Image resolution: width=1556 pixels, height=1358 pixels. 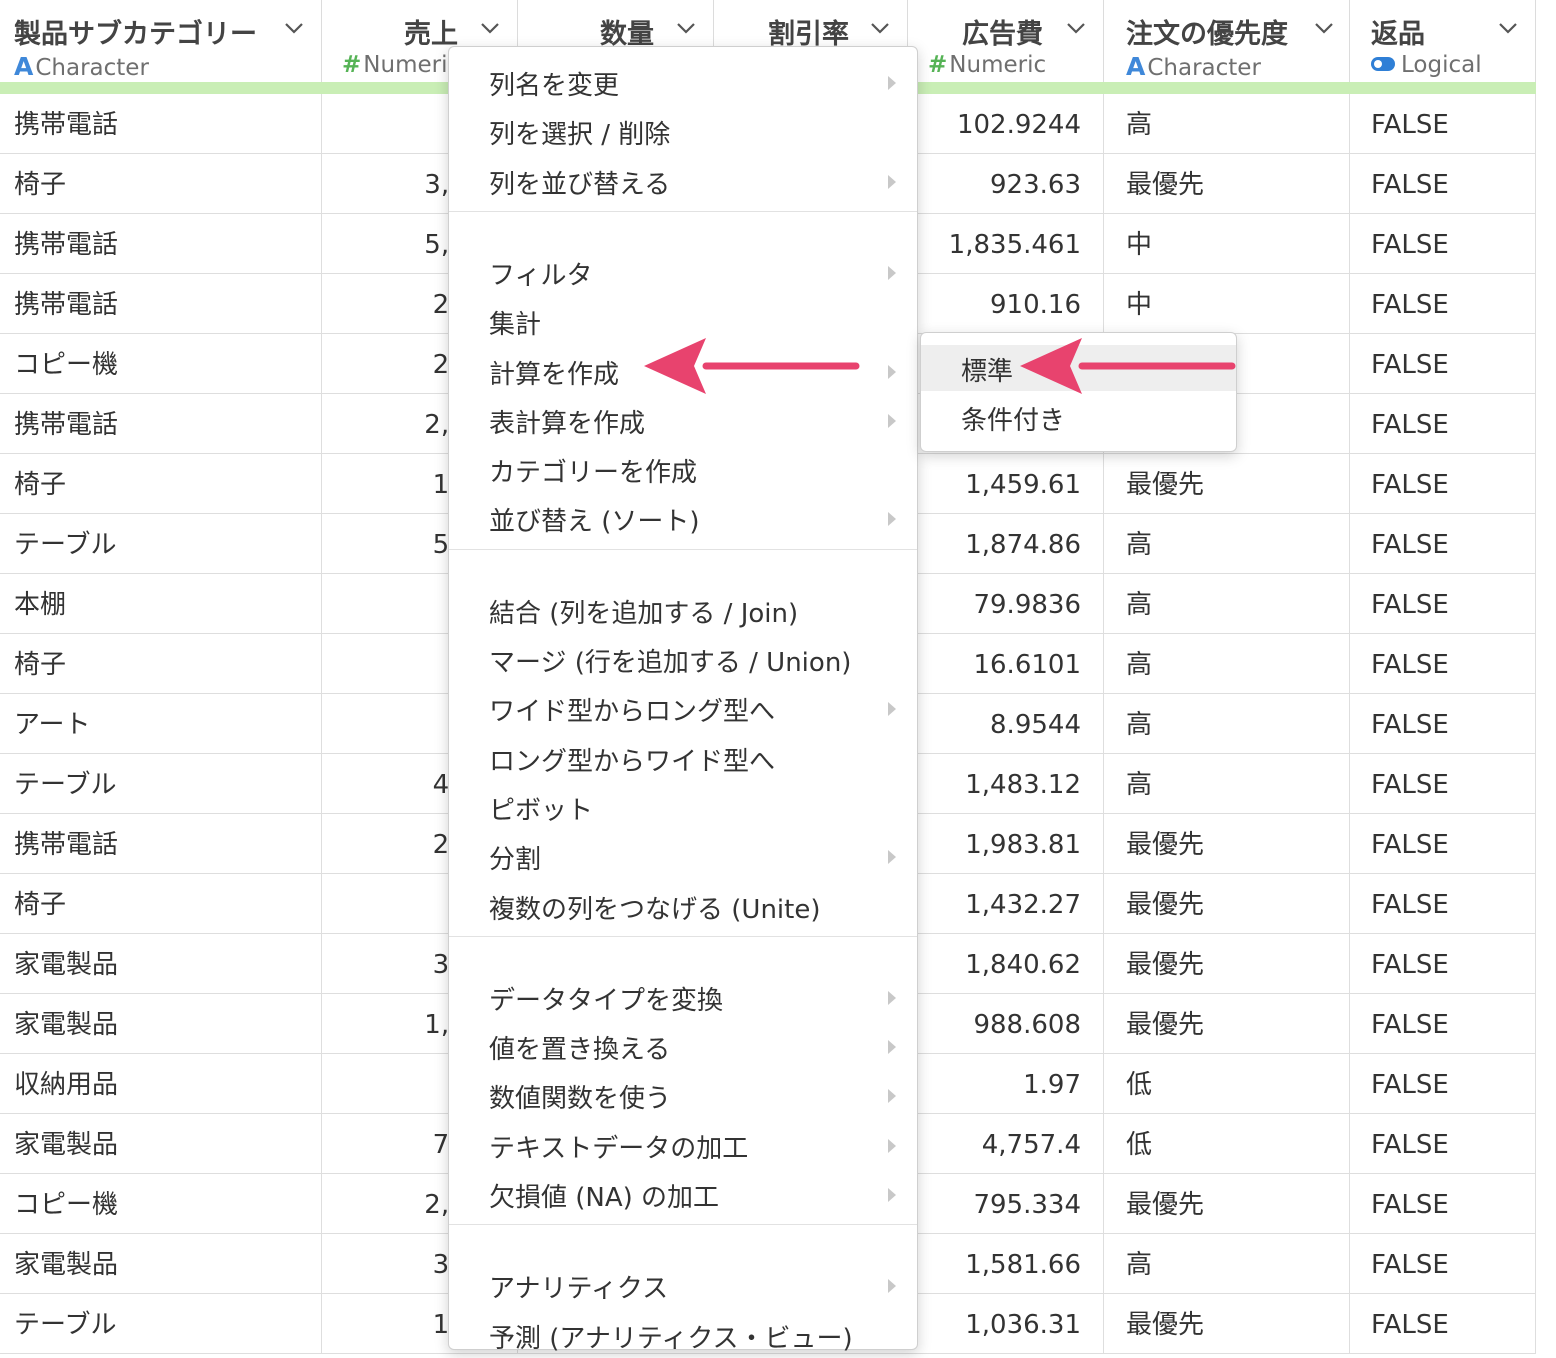 I want to click on subcategory-cell: アート, so click(x=161, y=723).